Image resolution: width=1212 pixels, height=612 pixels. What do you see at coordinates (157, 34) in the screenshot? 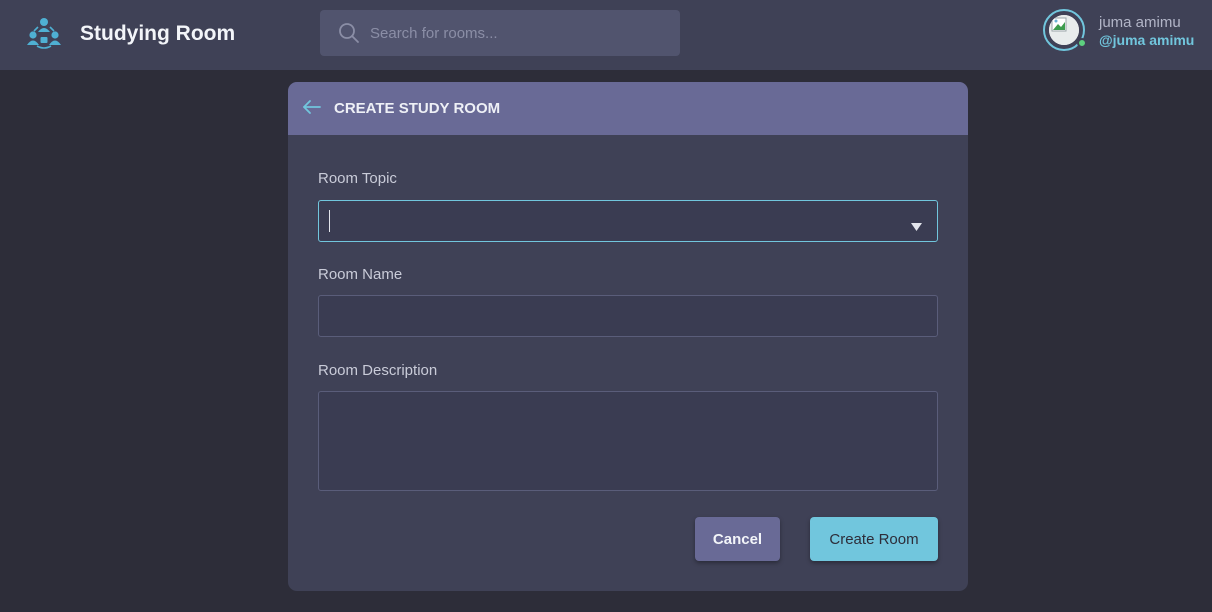
I see `app-brand-title: Studying Room` at bounding box center [157, 34].